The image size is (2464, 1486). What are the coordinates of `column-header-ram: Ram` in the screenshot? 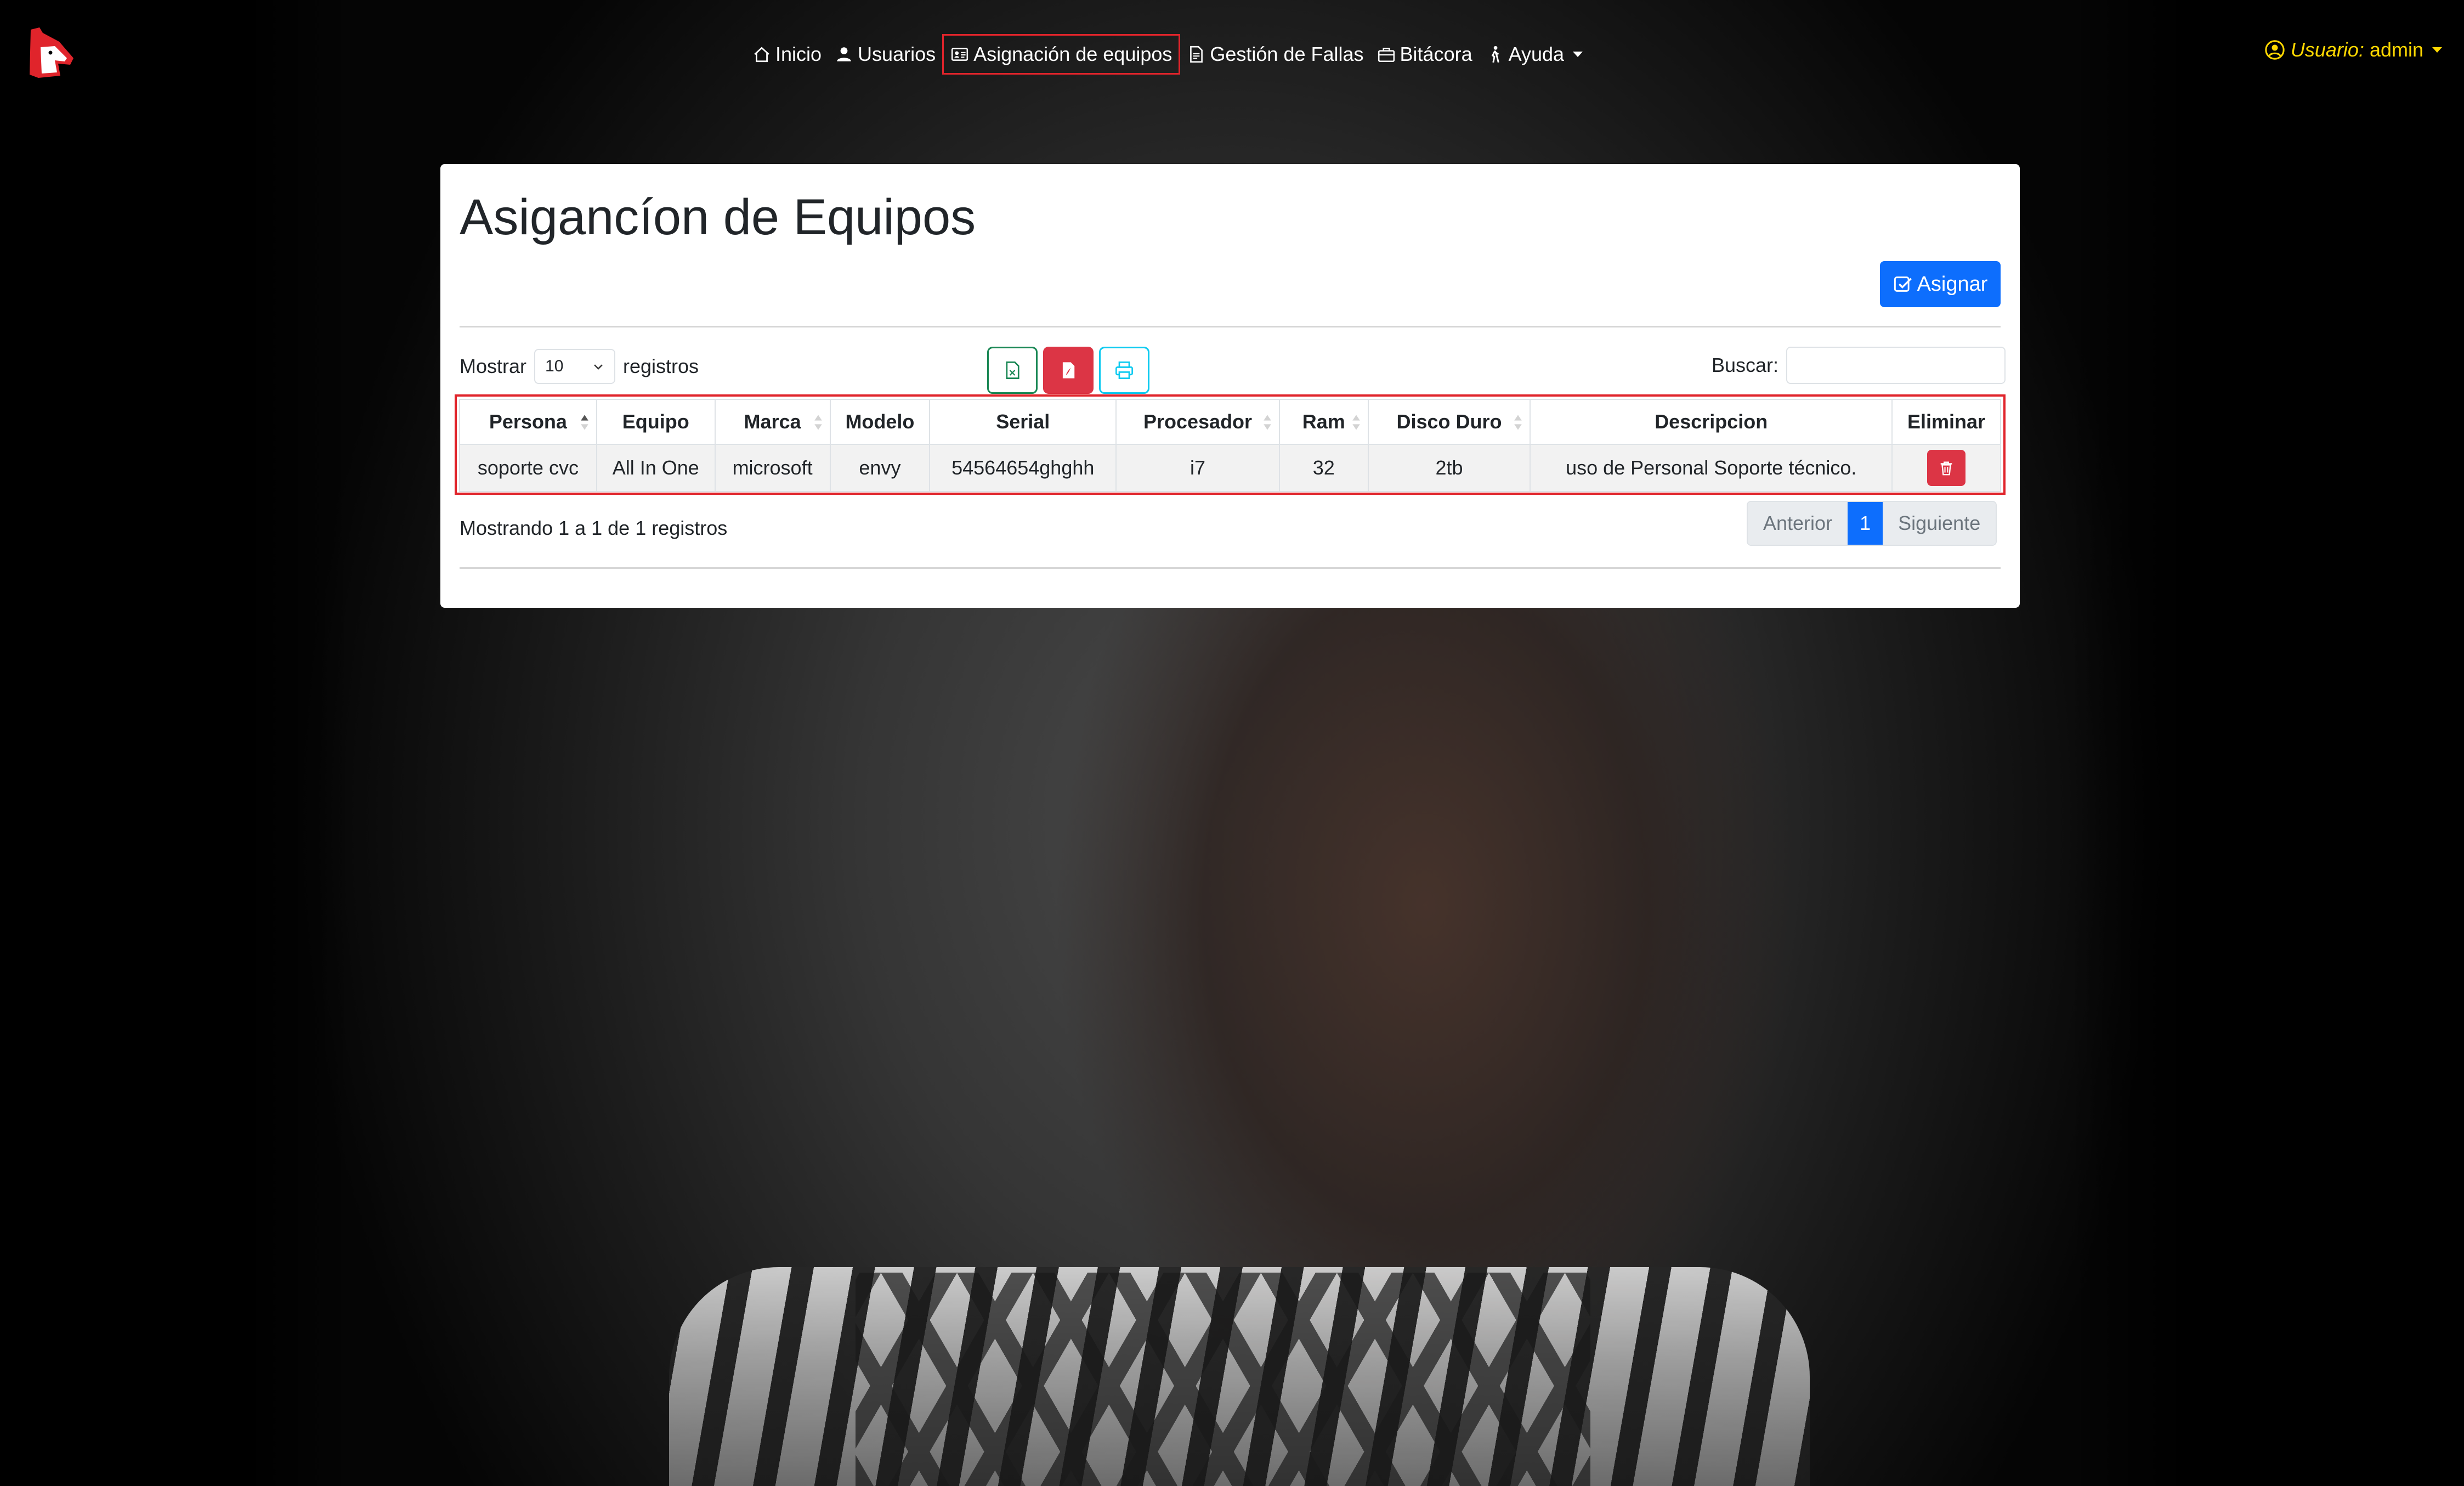 It's located at (1323, 422).